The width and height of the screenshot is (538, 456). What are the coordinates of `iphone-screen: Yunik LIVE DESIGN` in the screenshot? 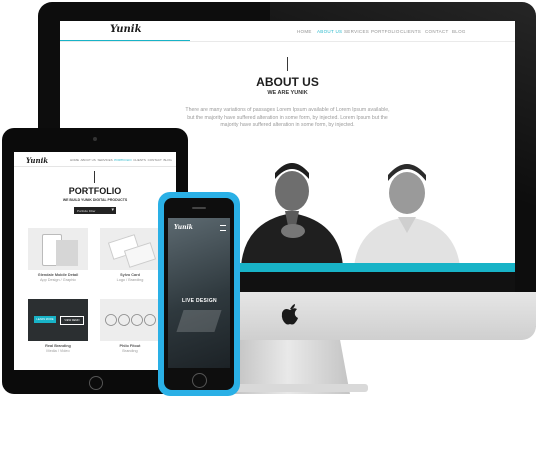 It's located at (199, 293).